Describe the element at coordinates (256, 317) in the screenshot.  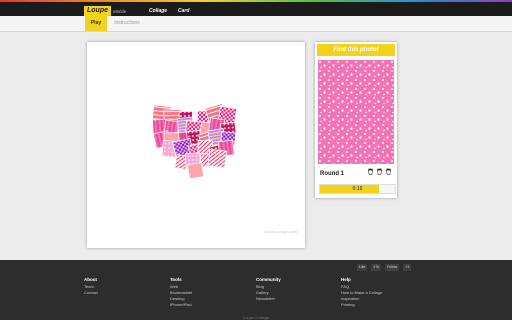
I see `copyright-text: Loupe Collage` at that location.